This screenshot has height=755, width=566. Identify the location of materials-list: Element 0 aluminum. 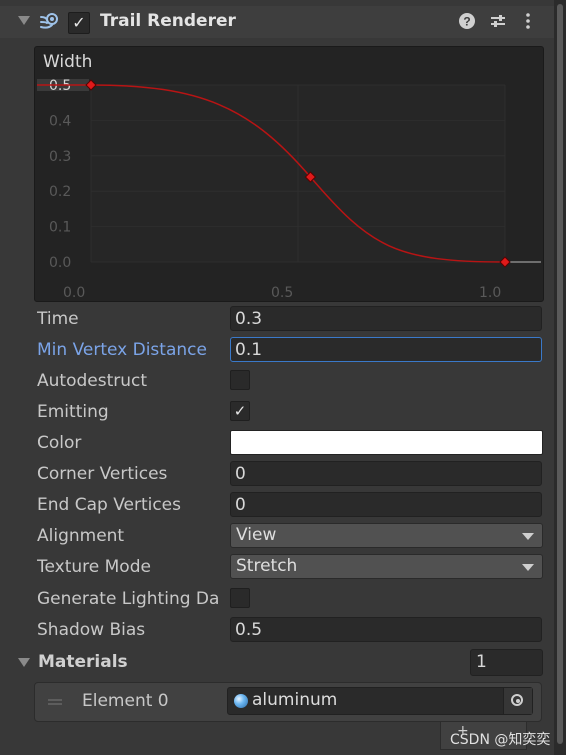
(288, 702).